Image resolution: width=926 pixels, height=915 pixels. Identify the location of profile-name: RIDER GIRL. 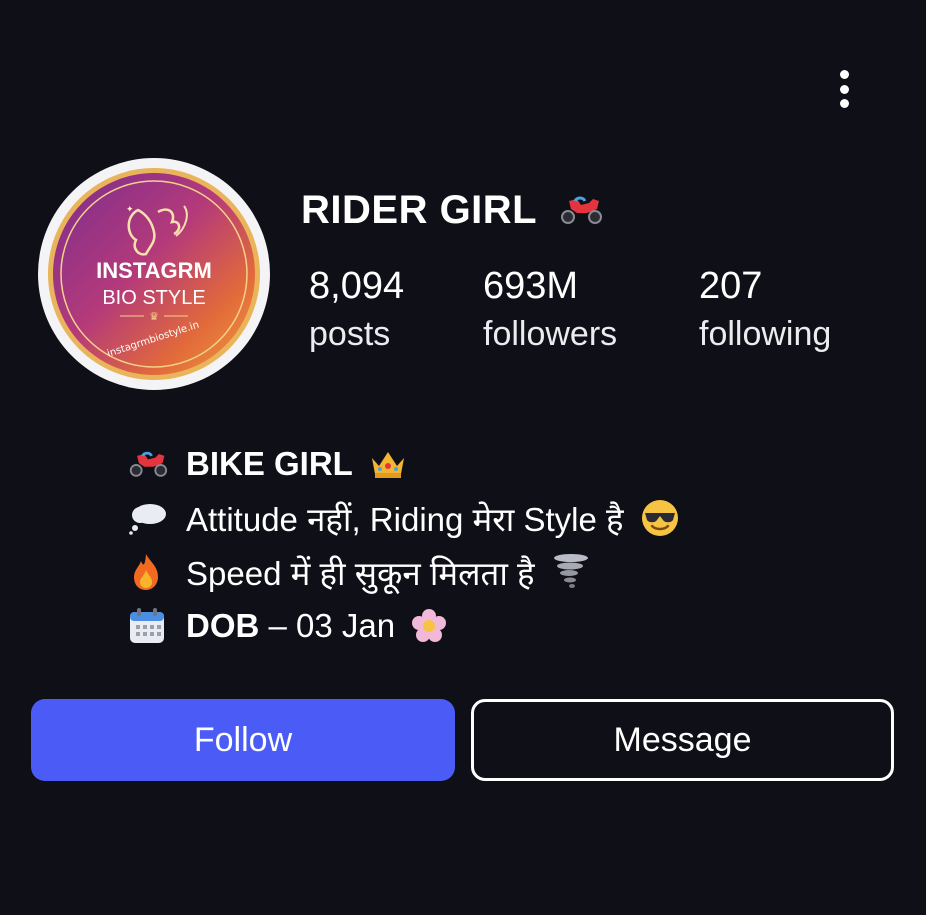
(419, 210).